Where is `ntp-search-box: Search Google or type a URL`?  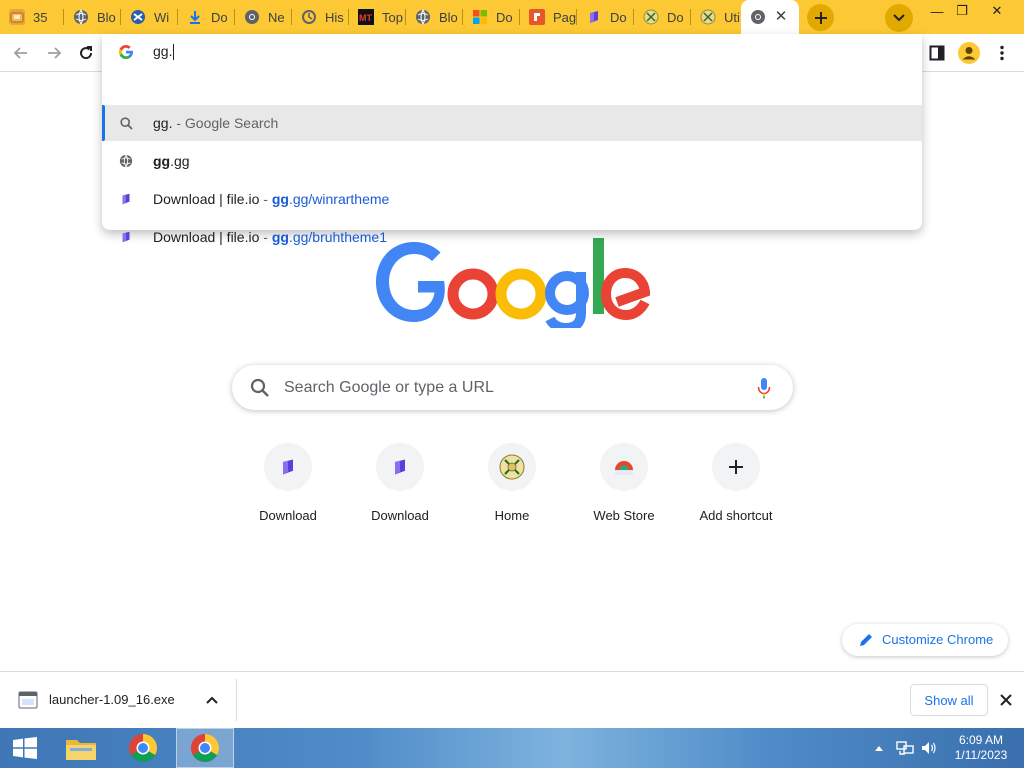
ntp-search-box: Search Google or type a URL is located at coordinates (512, 387).